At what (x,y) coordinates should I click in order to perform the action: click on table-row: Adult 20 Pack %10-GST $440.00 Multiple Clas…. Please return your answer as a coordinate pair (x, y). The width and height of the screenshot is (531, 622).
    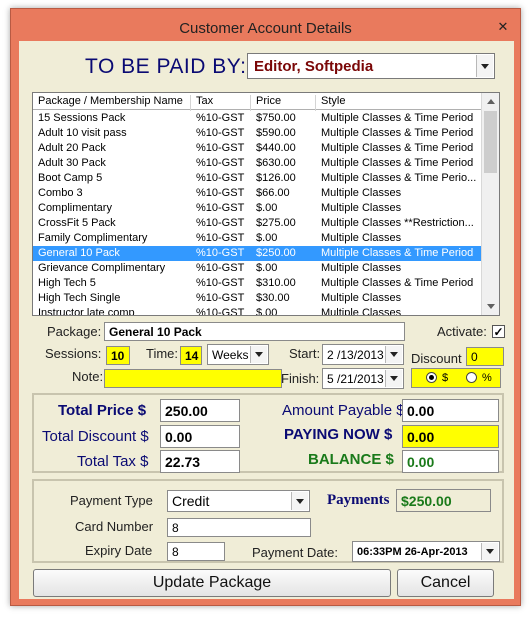
    Looking at the image, I should click on (257, 148).